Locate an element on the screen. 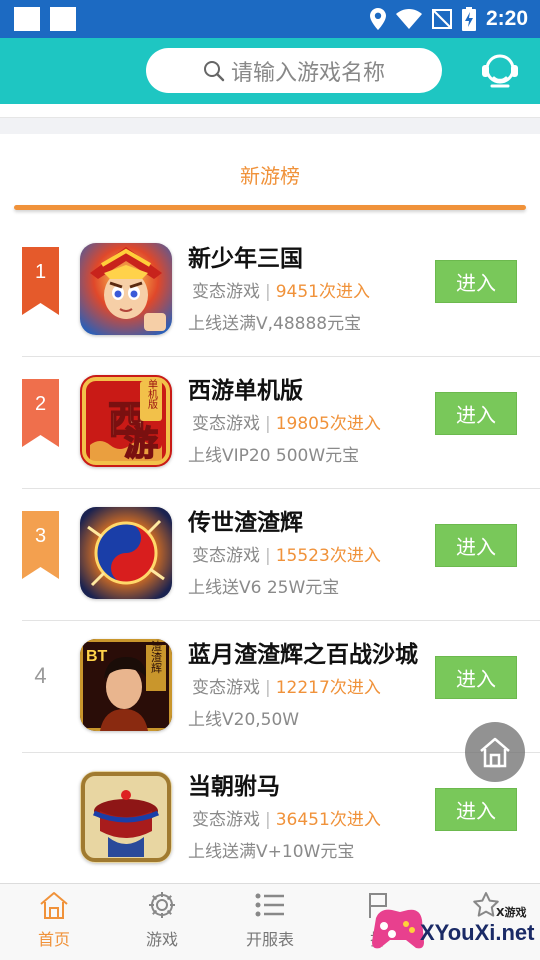  rank-number: 4 is located at coordinates (40, 675).